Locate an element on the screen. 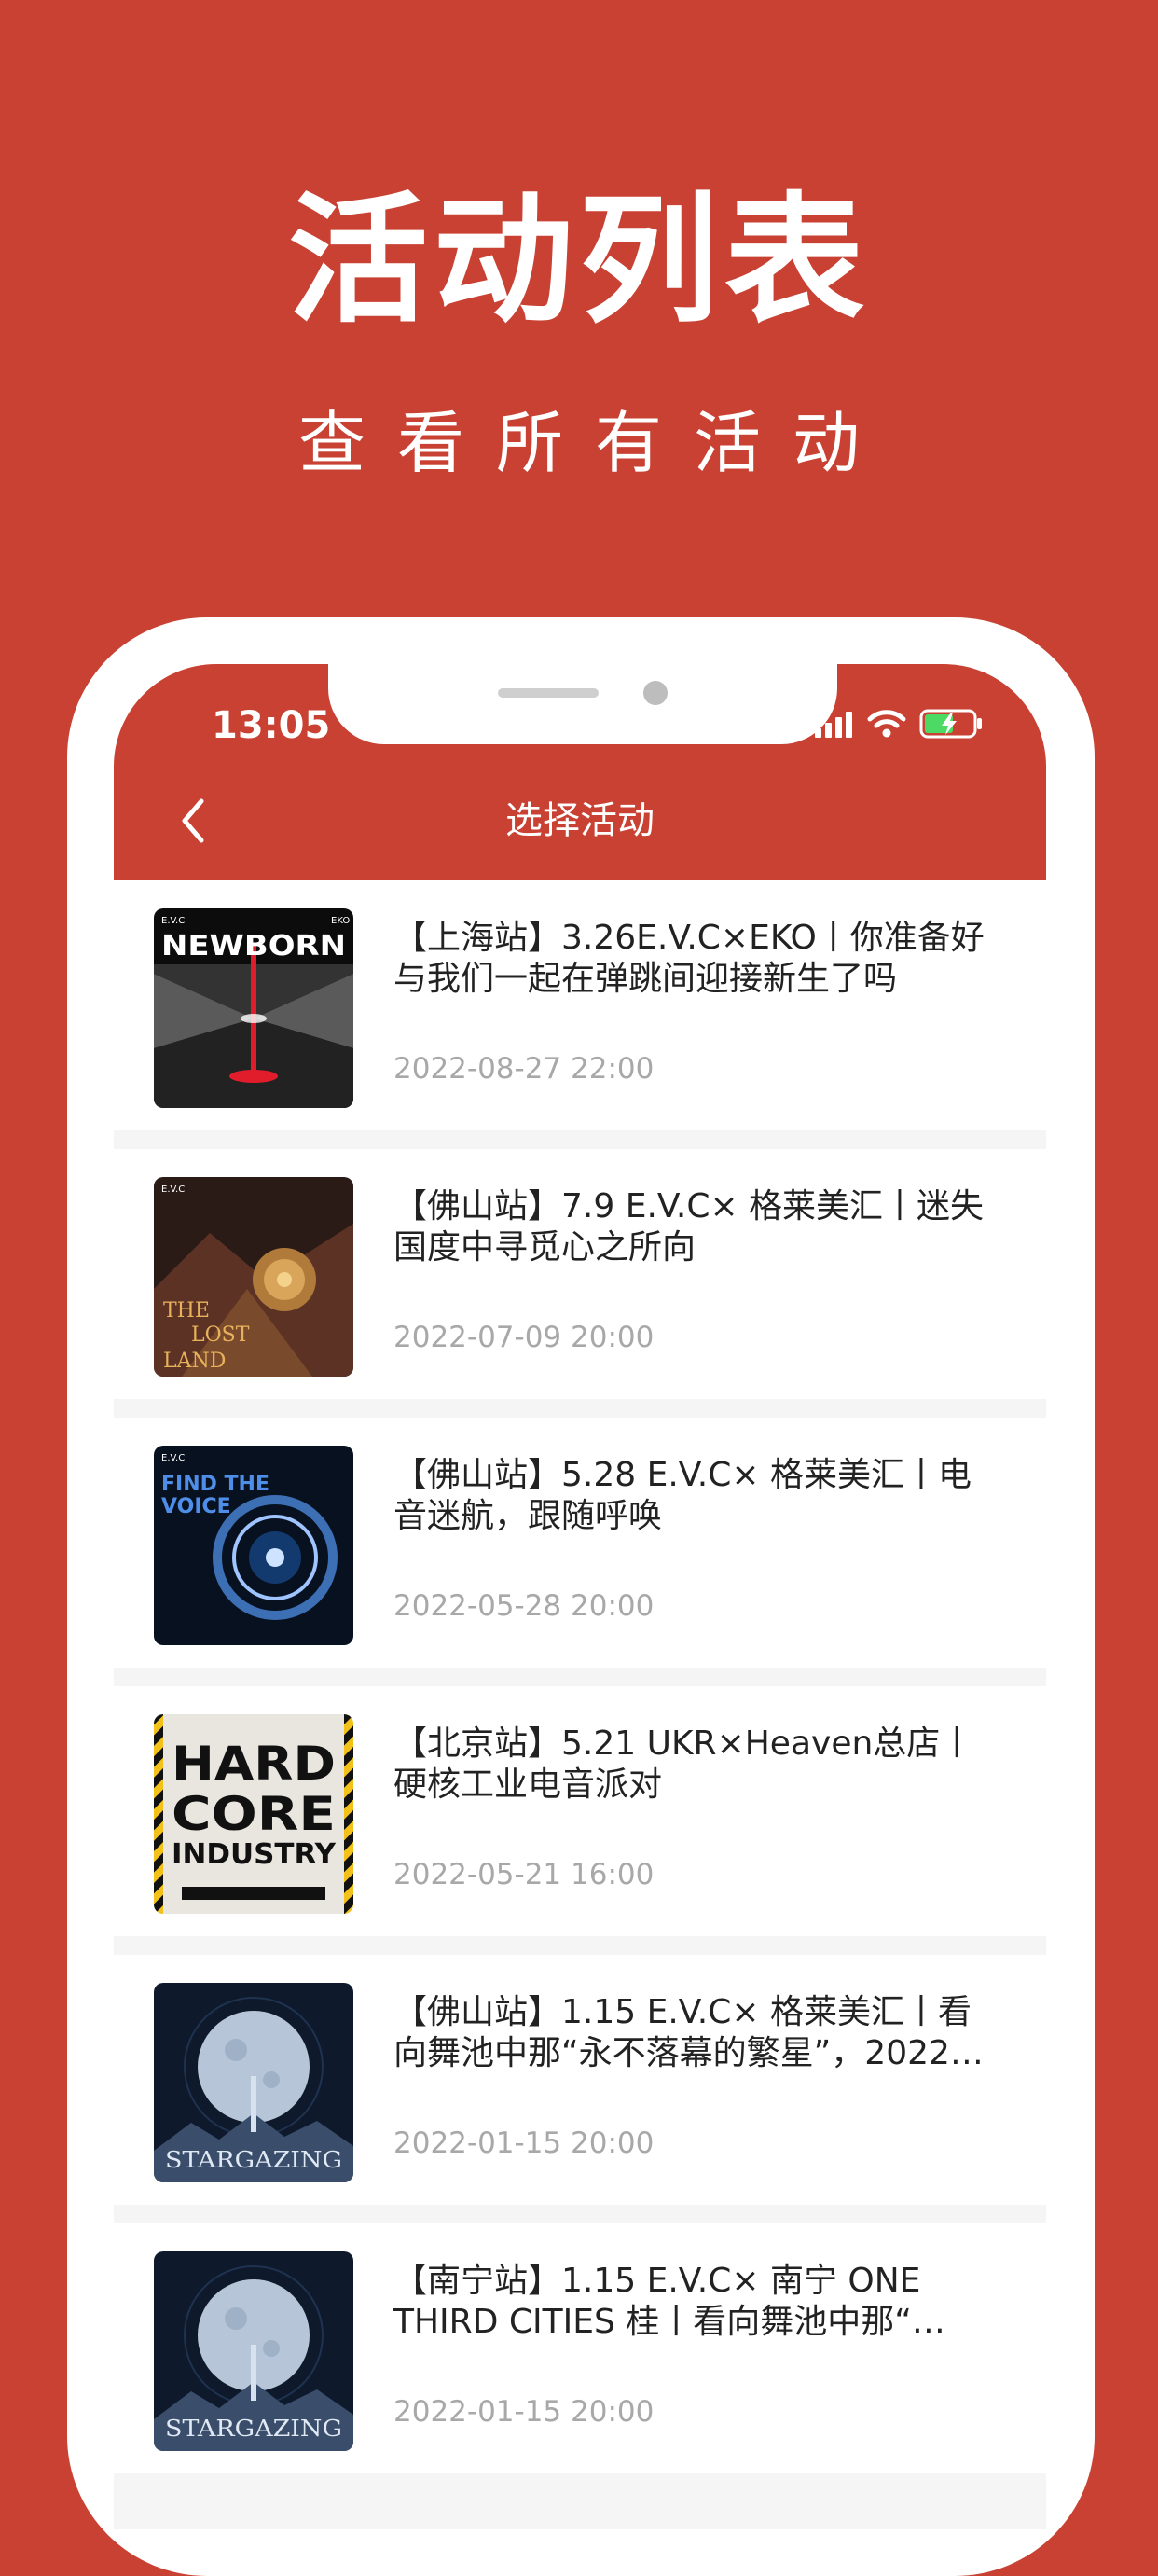 The width and height of the screenshot is (1158, 2576). poster-line-2: CORE is located at coordinates (254, 1814).